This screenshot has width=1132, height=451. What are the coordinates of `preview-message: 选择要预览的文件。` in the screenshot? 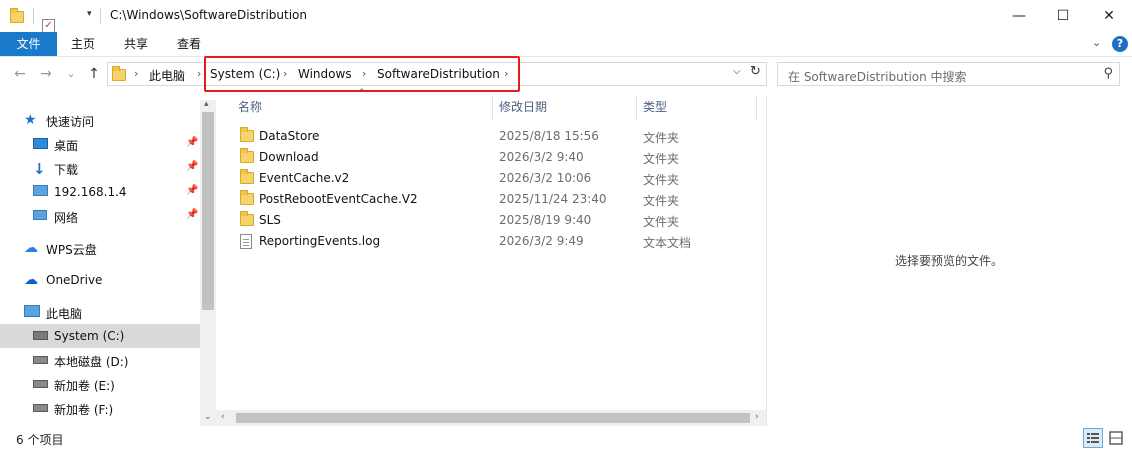 It's located at (949, 261).